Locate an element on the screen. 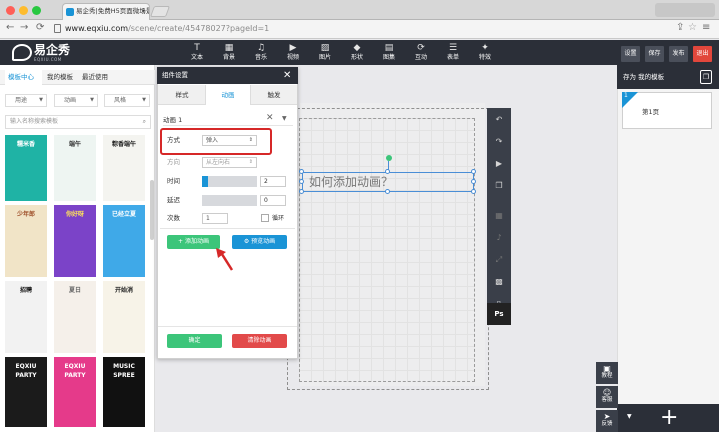 The image size is (719, 432). undo-icon: ↶ is located at coordinates (499, 120).